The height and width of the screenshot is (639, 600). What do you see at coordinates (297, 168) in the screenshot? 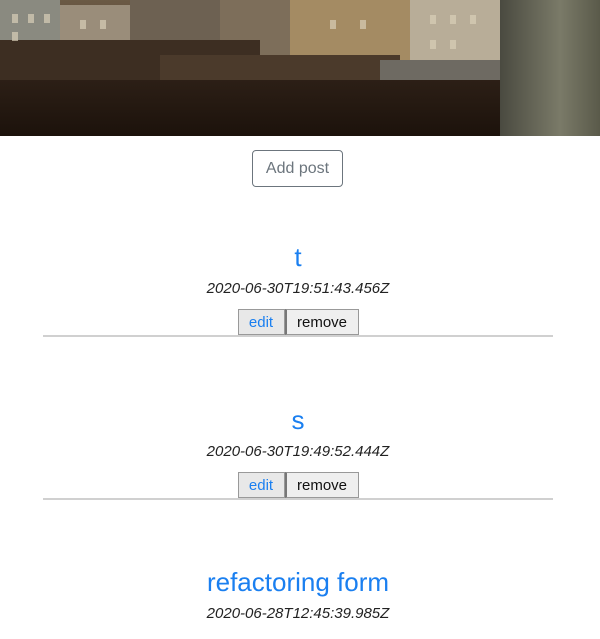
I see `add-post-button: Add post` at bounding box center [297, 168].